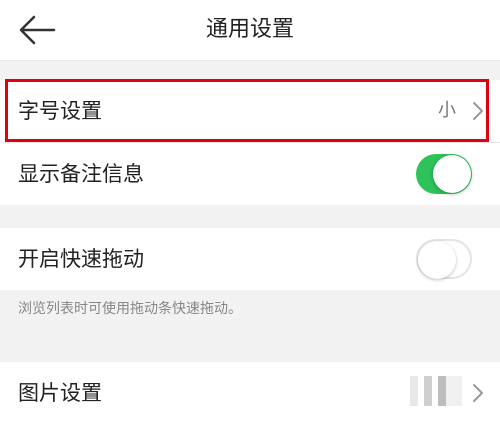  I want to click on quick-drag-hint: 浏览列表时可使用拖动条快速拖动。, so click(130, 309).